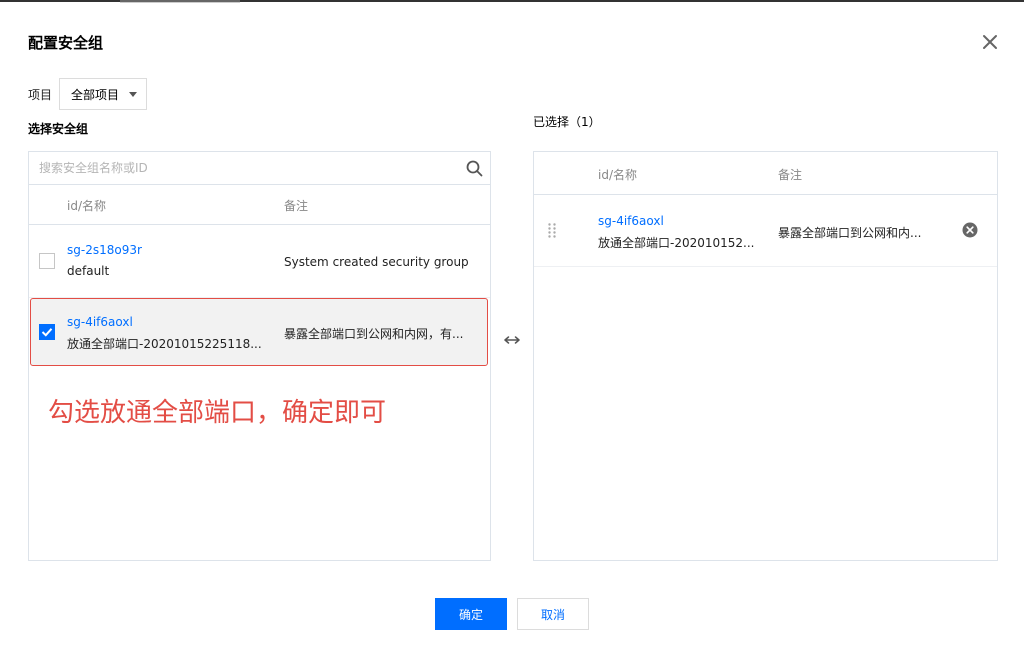  What do you see at coordinates (553, 614) in the screenshot?
I see `cancel-button: 取消` at bounding box center [553, 614].